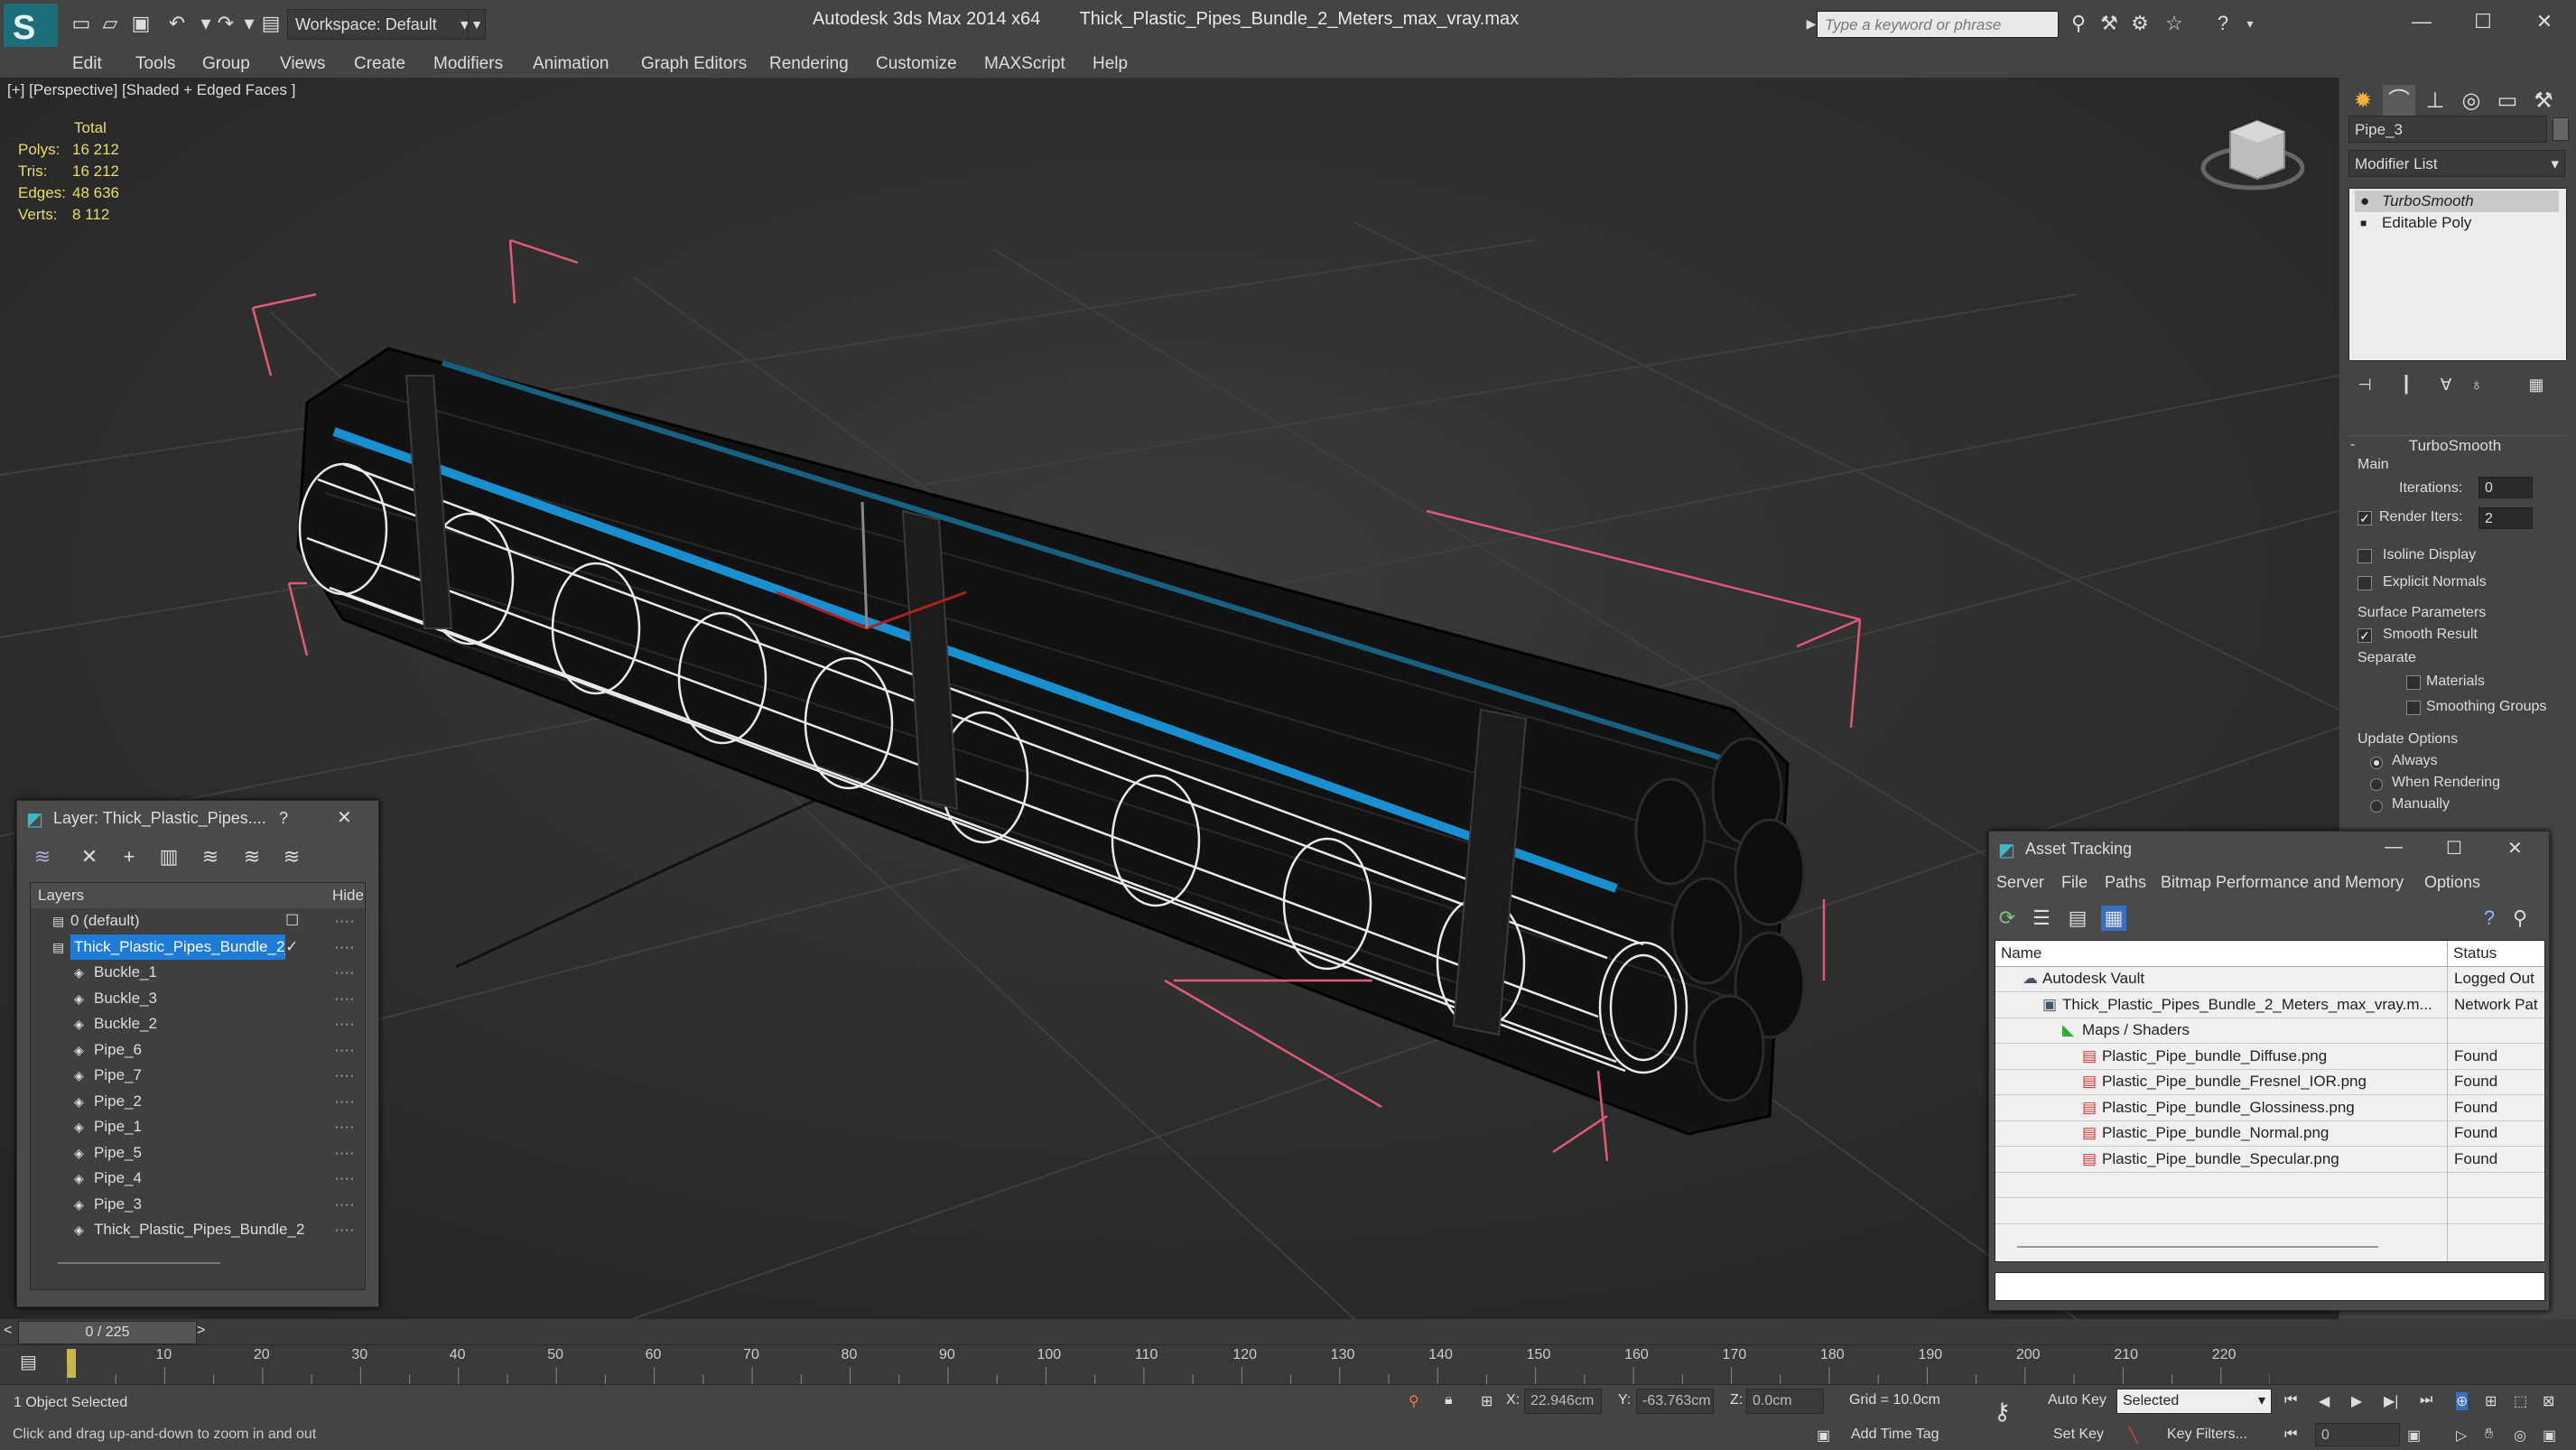 This screenshot has width=2576, height=1450. What do you see at coordinates (2543, 101) in the screenshot?
I see `utilities-tab-icon: ⚒` at bounding box center [2543, 101].